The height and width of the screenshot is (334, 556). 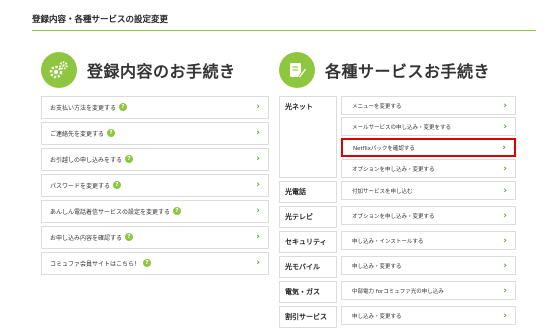 I want to click on item-label: コミュファ会員サイトはこちら！, so click(x=95, y=264).